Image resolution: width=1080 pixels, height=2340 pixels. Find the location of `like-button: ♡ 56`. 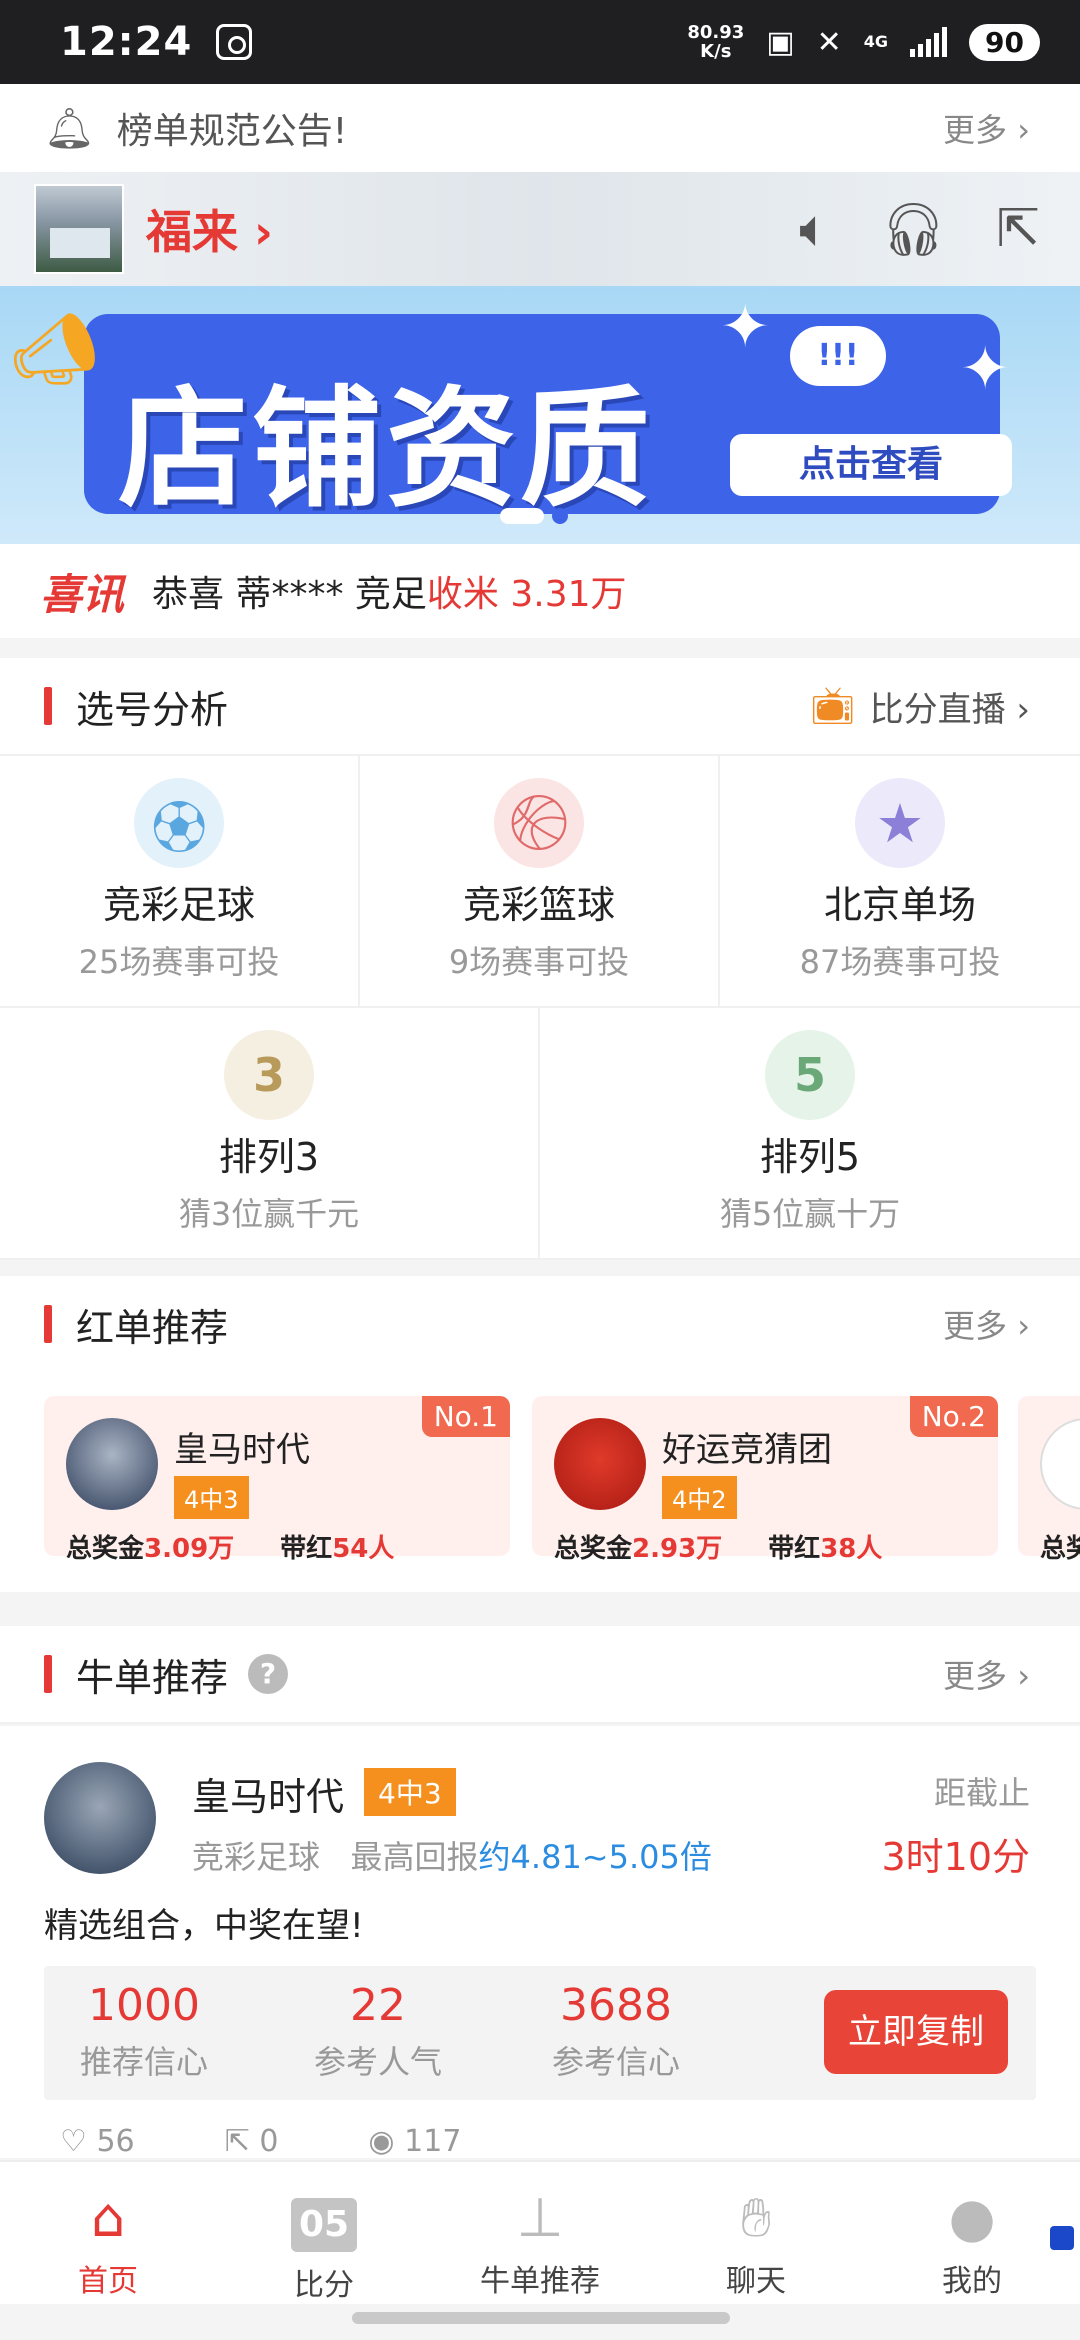

like-button: ♡ 56 is located at coordinates (97, 2141).